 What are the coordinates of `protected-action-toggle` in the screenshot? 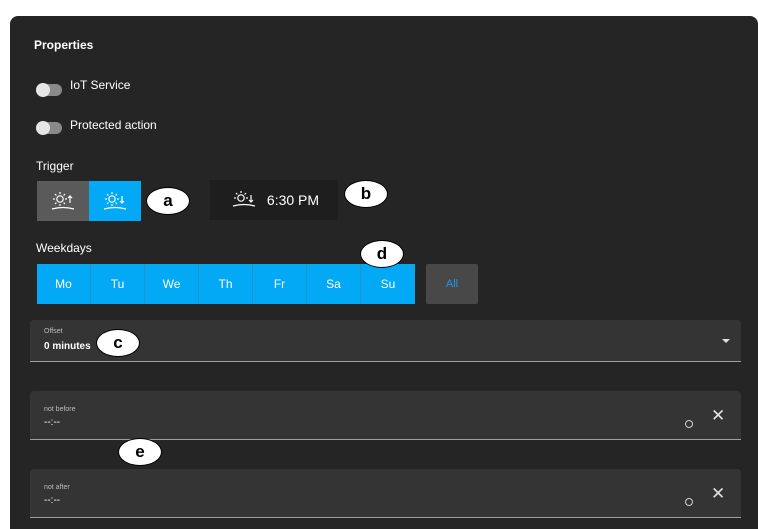 It's located at (49, 128).